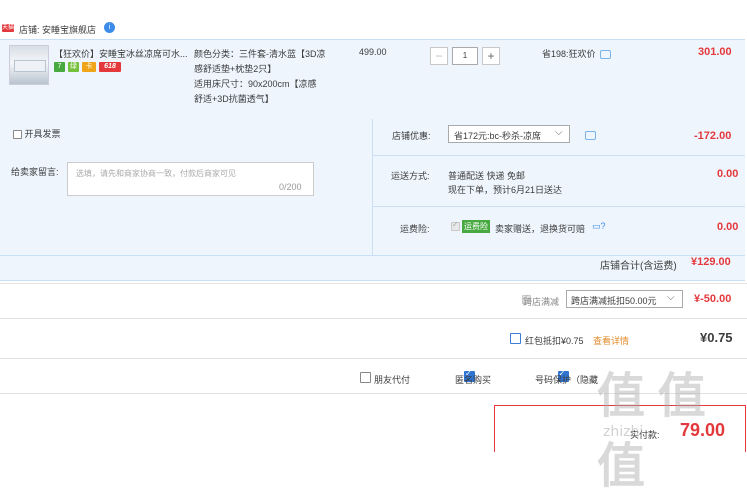 Image resolution: width=747 pixels, height=496 pixels. What do you see at coordinates (234, 99) in the screenshot?
I see `sku-line: 舒适+3D抗菌透气】` at bounding box center [234, 99].